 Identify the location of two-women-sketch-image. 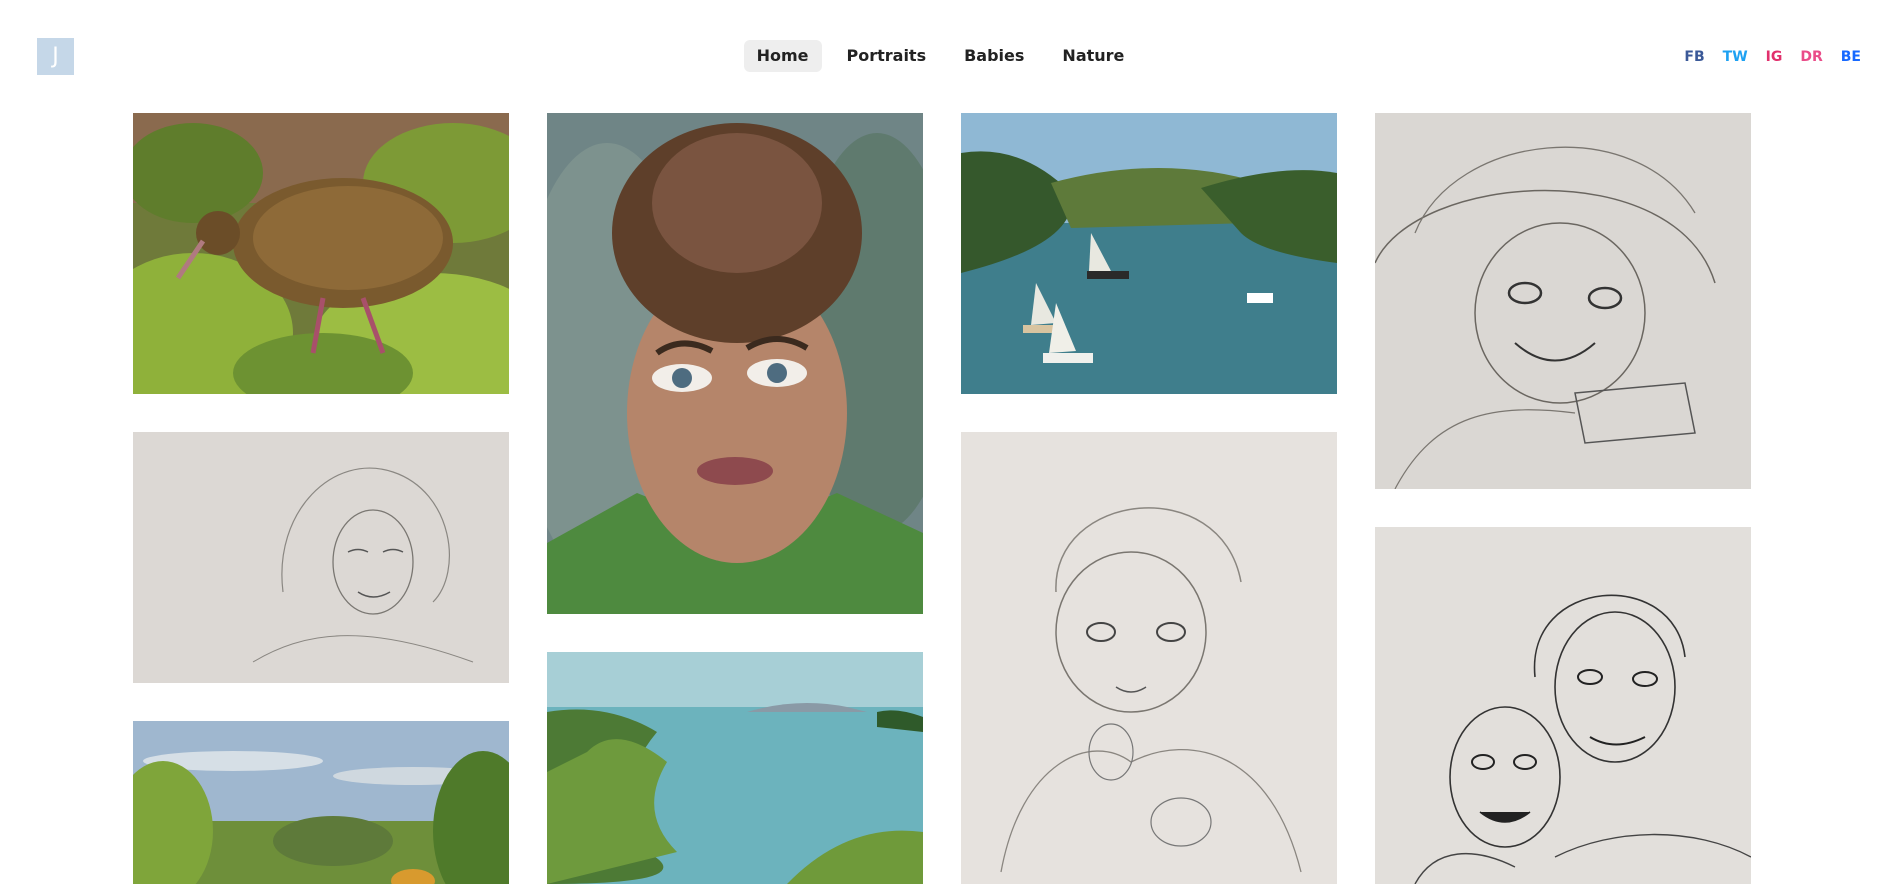
(1563, 705).